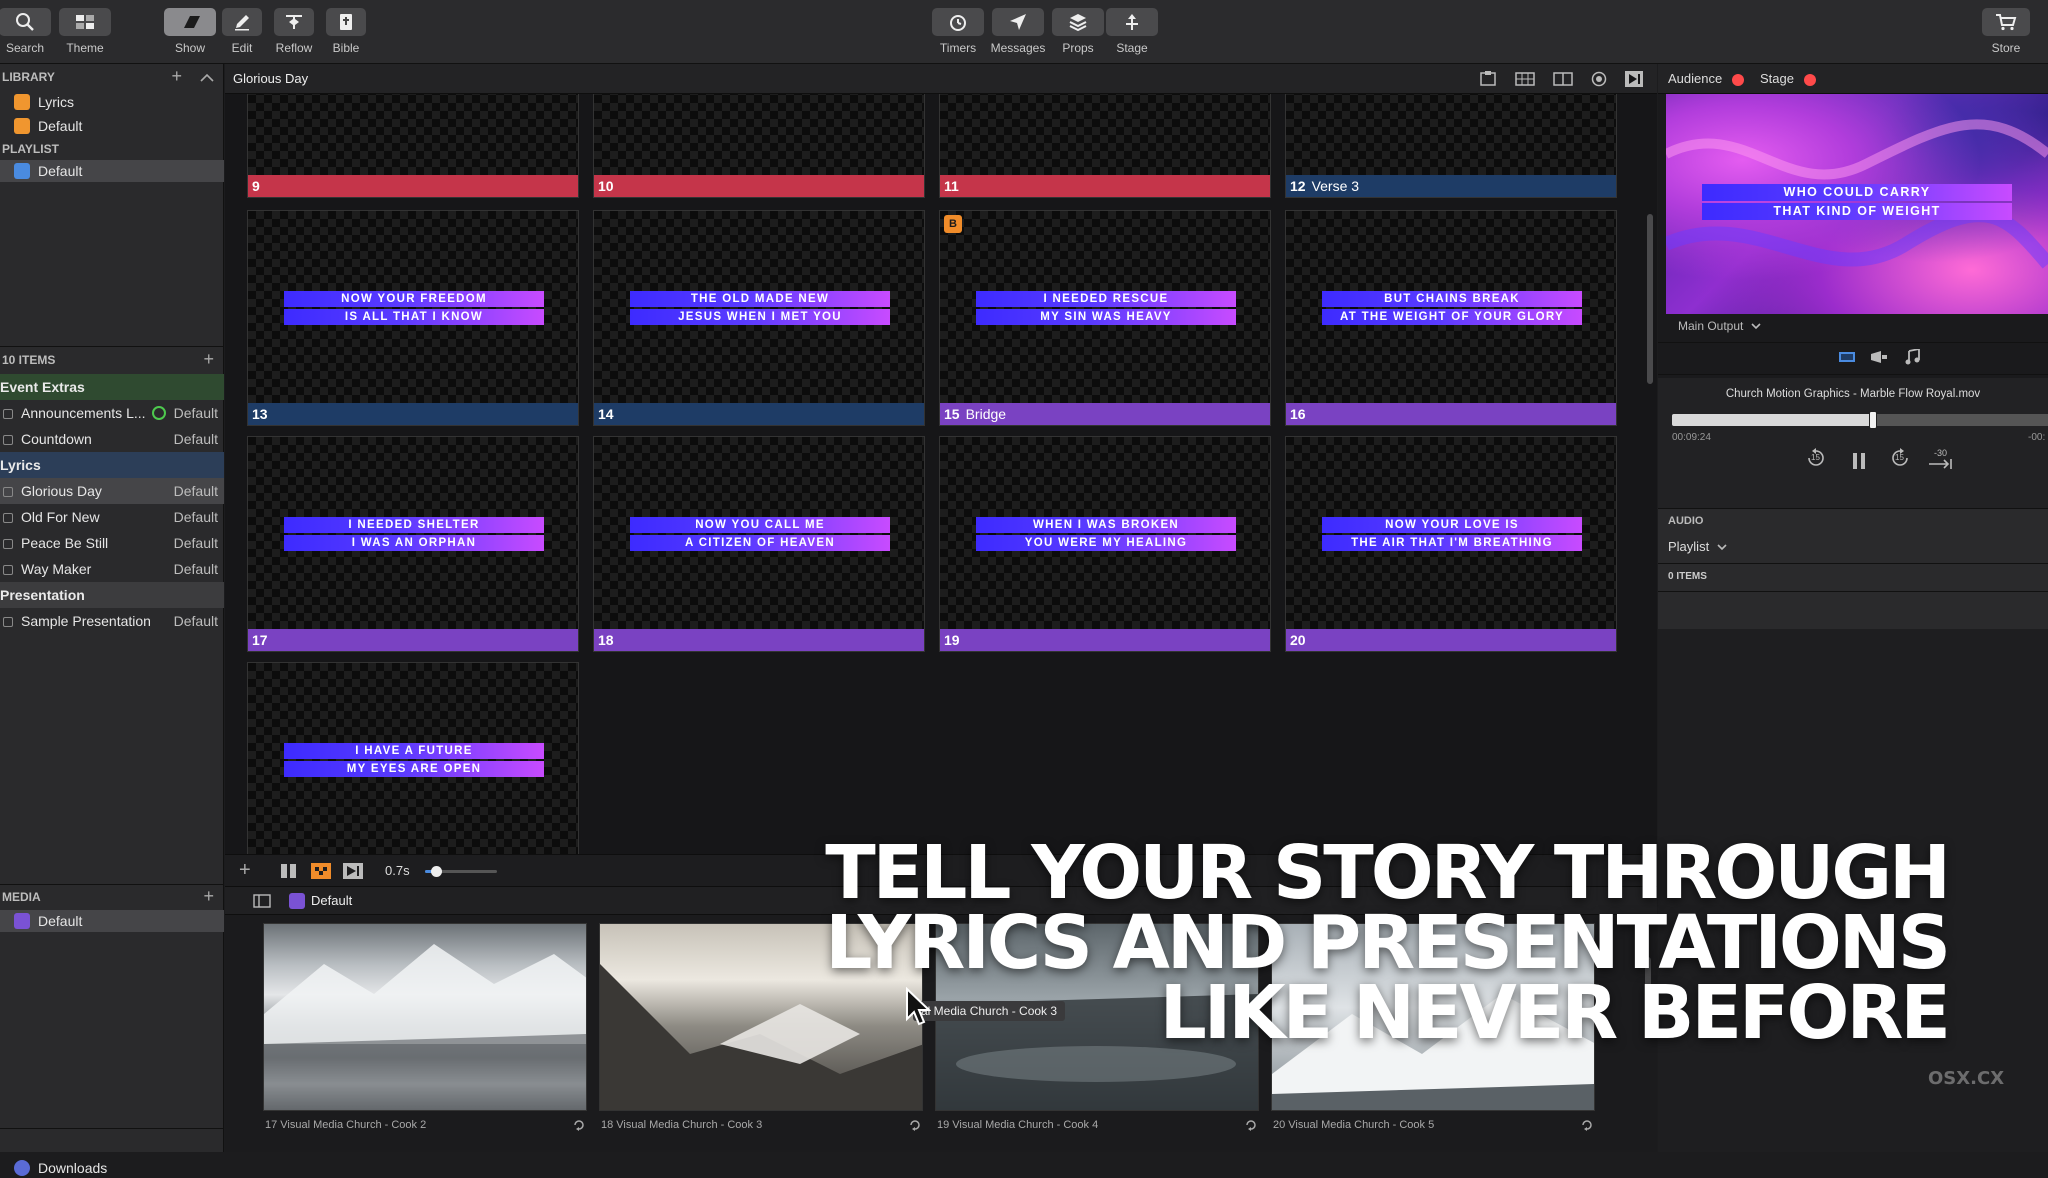 This screenshot has height=1178, width=2048. Describe the element at coordinates (112, 491) in the screenshot. I see `list-item: Glorious Day Default` at that location.